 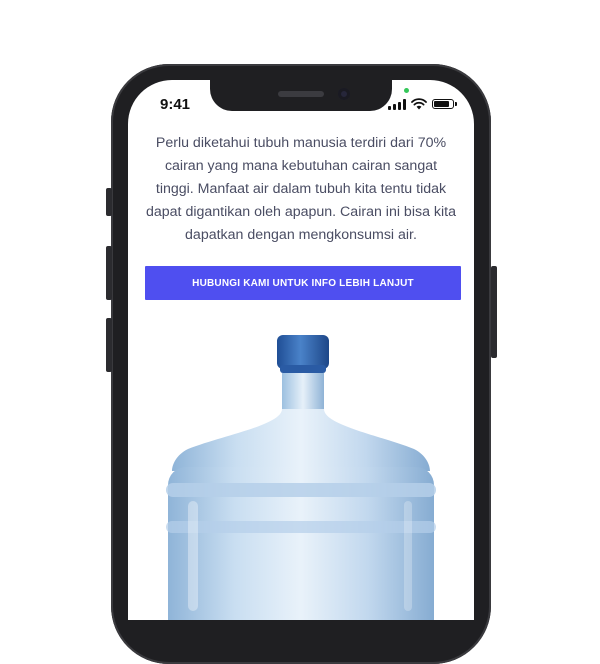 What do you see at coordinates (109, 273) in the screenshot?
I see `volume-up-button` at bounding box center [109, 273].